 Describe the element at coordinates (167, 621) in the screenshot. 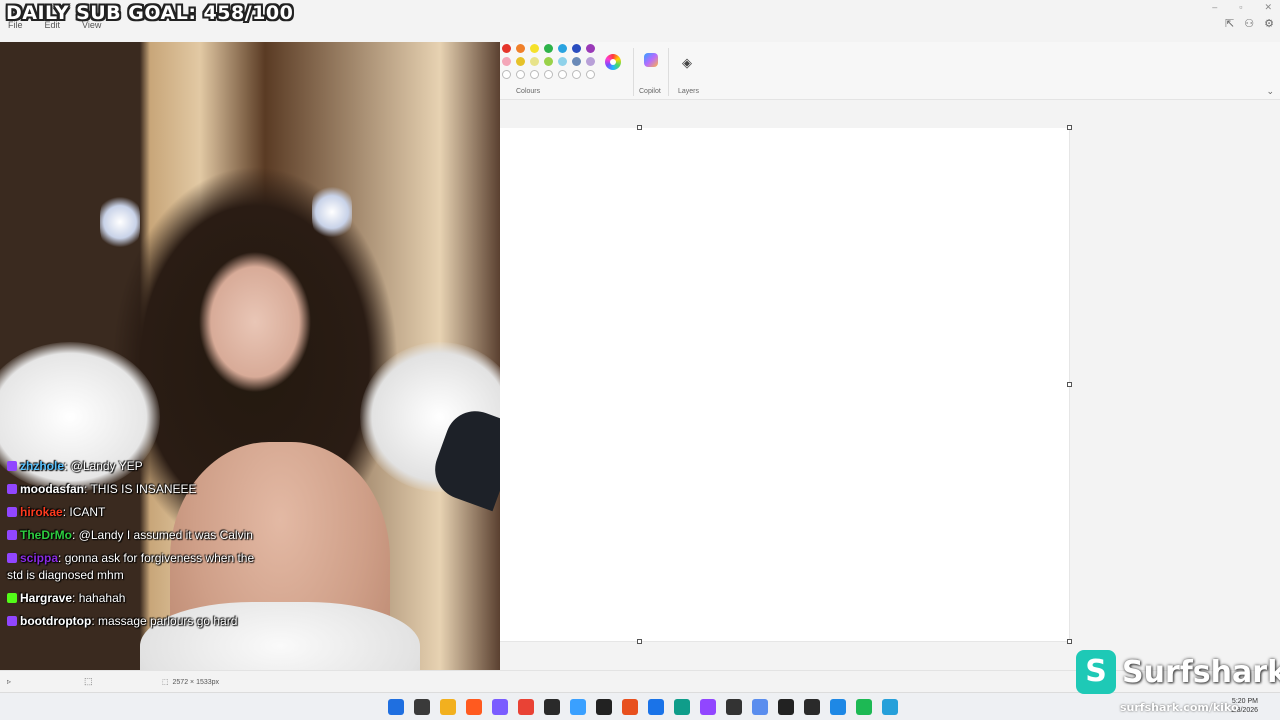

I see `chat-text: massage parlours go hard` at that location.